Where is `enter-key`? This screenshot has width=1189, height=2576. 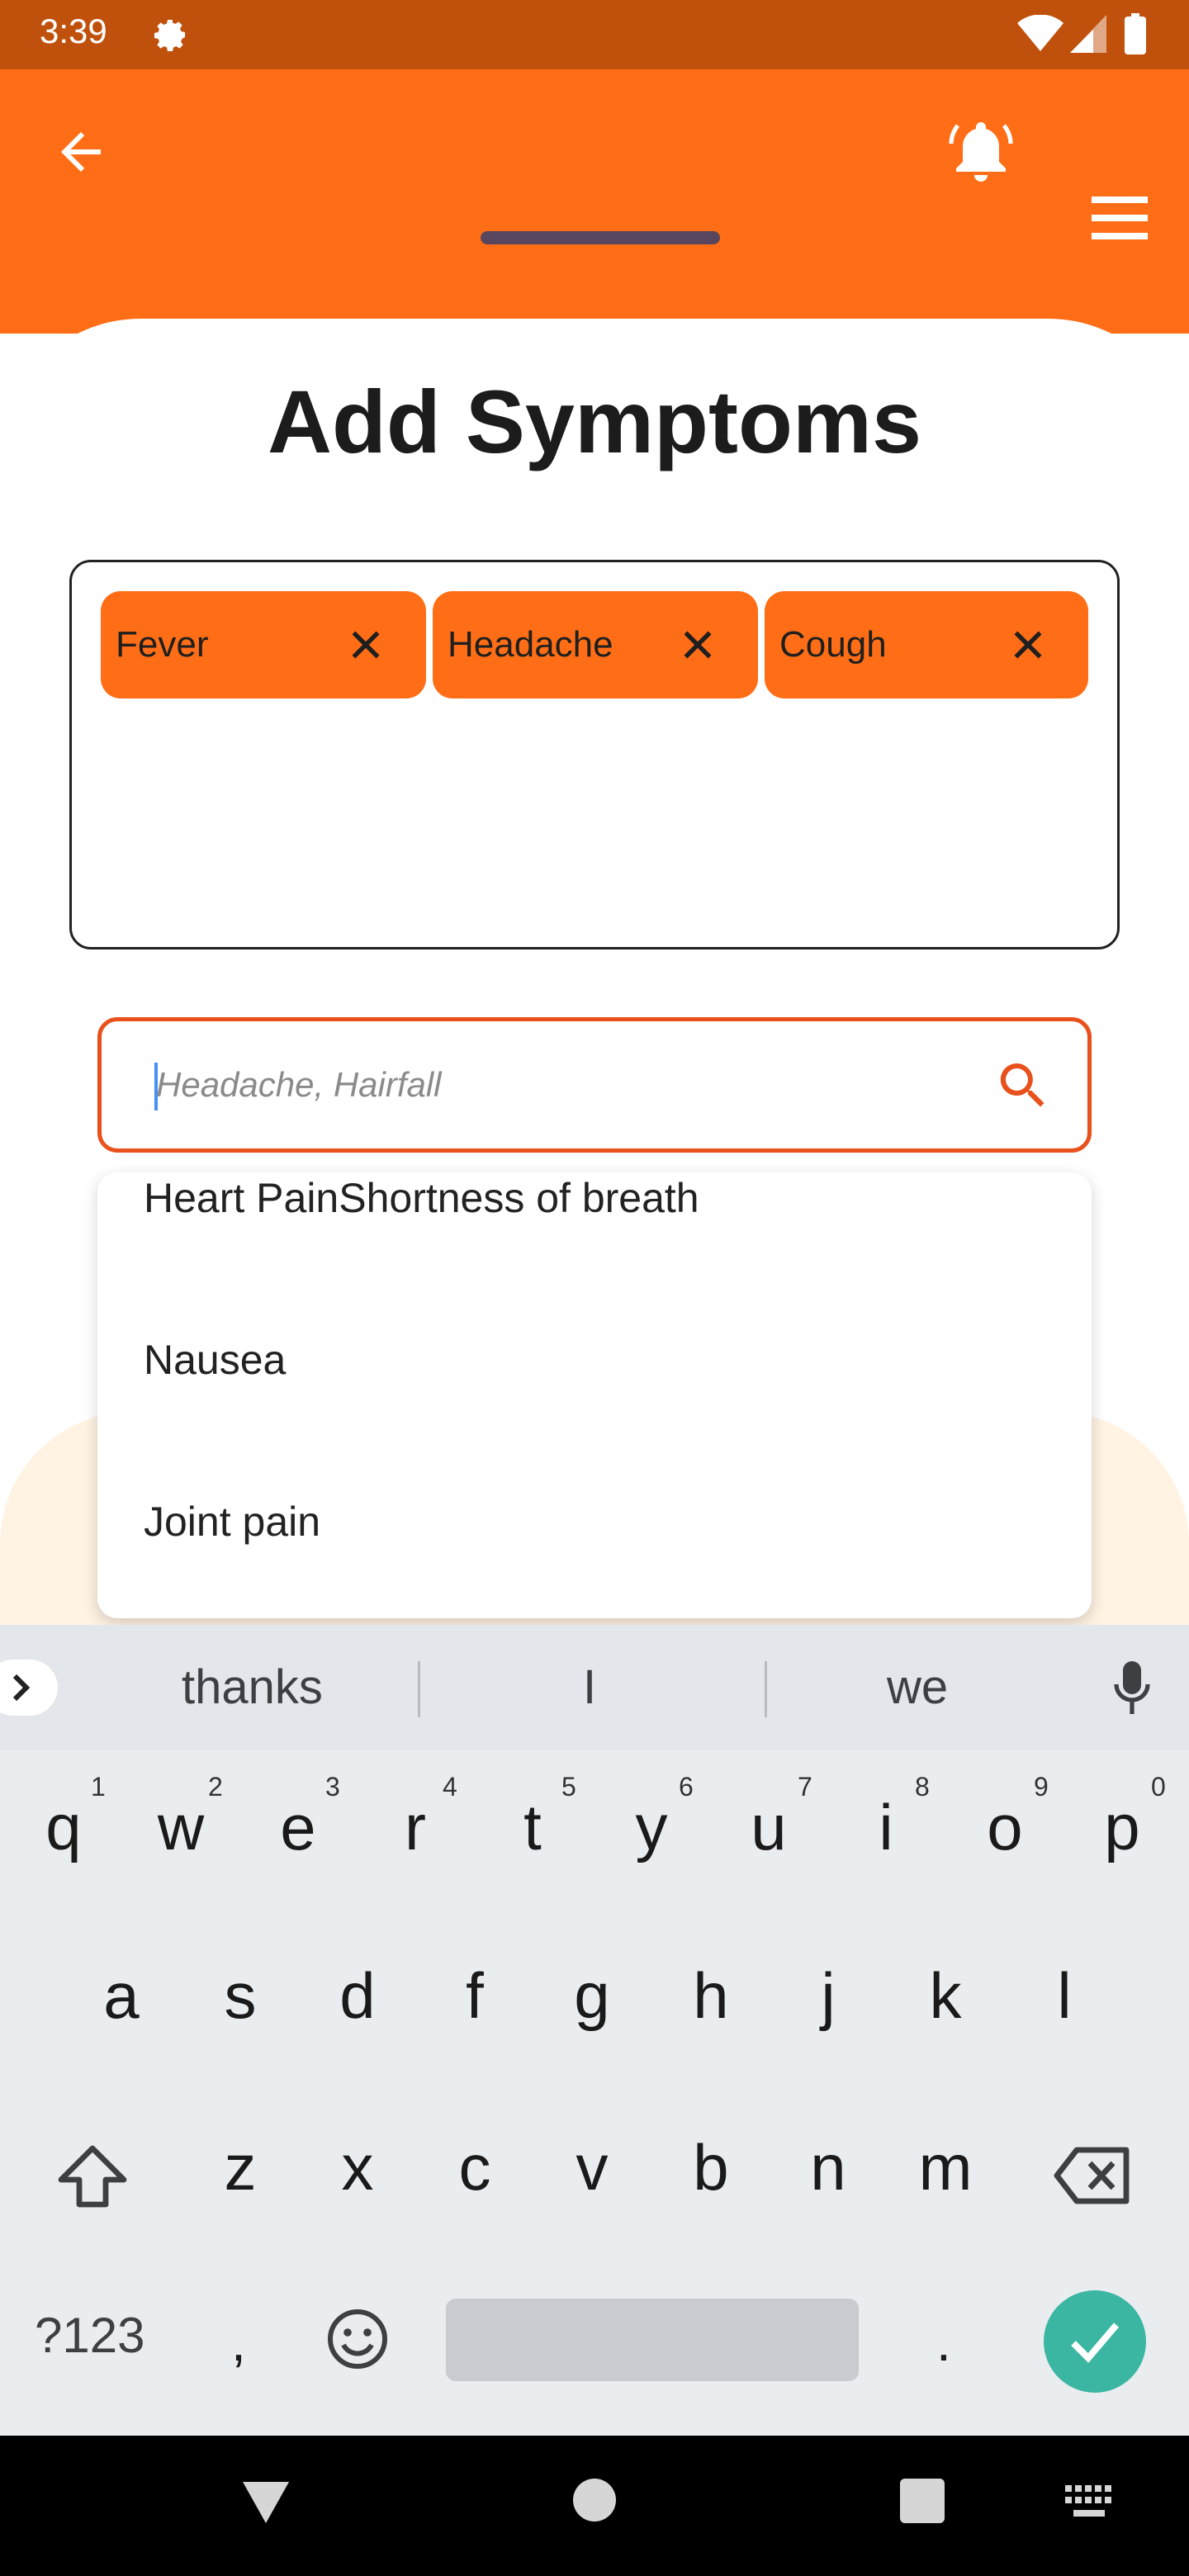 enter-key is located at coordinates (1095, 2341).